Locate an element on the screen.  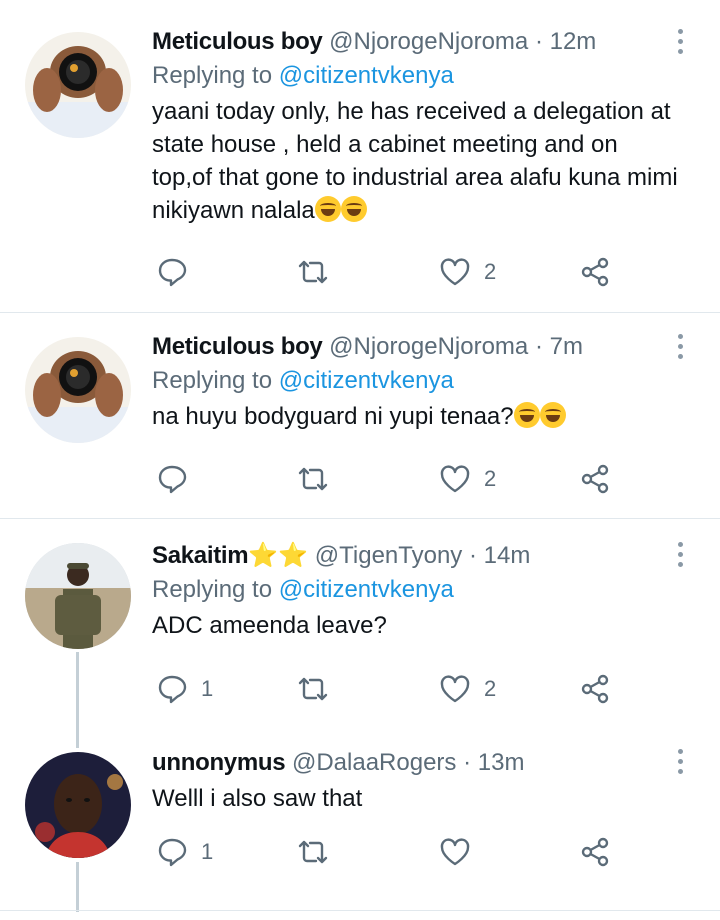
user-handle: @DalaaRogers is located at coordinates (374, 762).